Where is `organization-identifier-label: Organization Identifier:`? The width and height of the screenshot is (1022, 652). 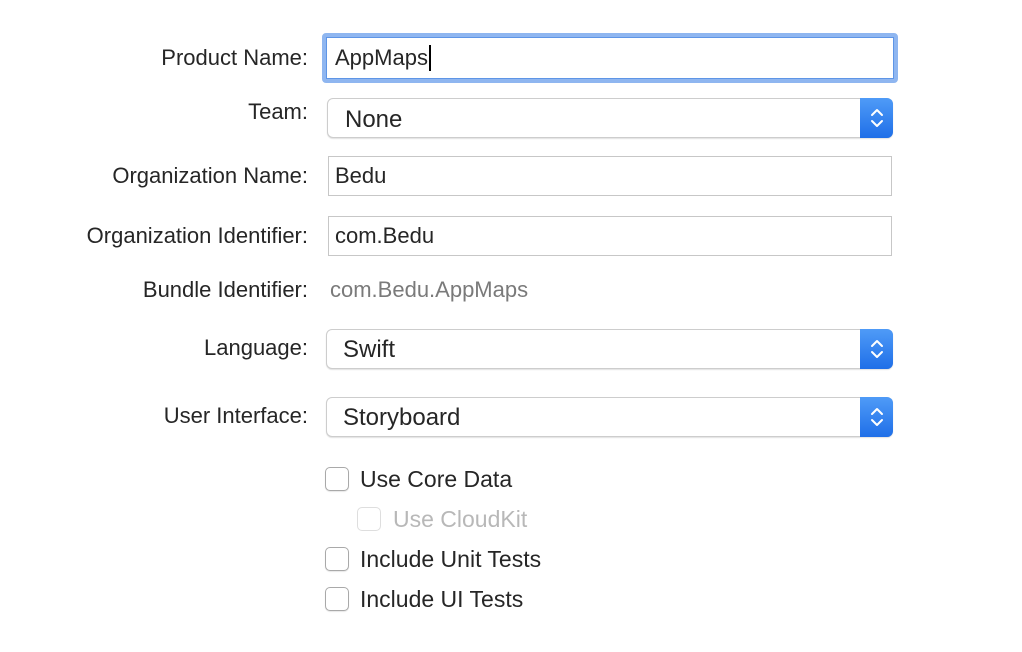
organization-identifier-label: Organization Identifier: is located at coordinates (197, 235).